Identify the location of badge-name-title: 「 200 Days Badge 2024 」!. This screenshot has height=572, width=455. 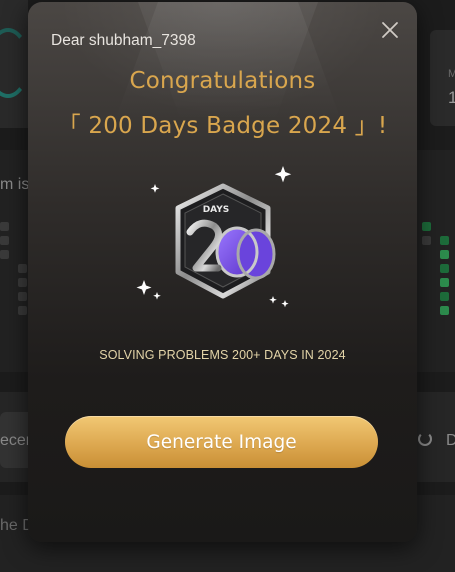
(222, 126).